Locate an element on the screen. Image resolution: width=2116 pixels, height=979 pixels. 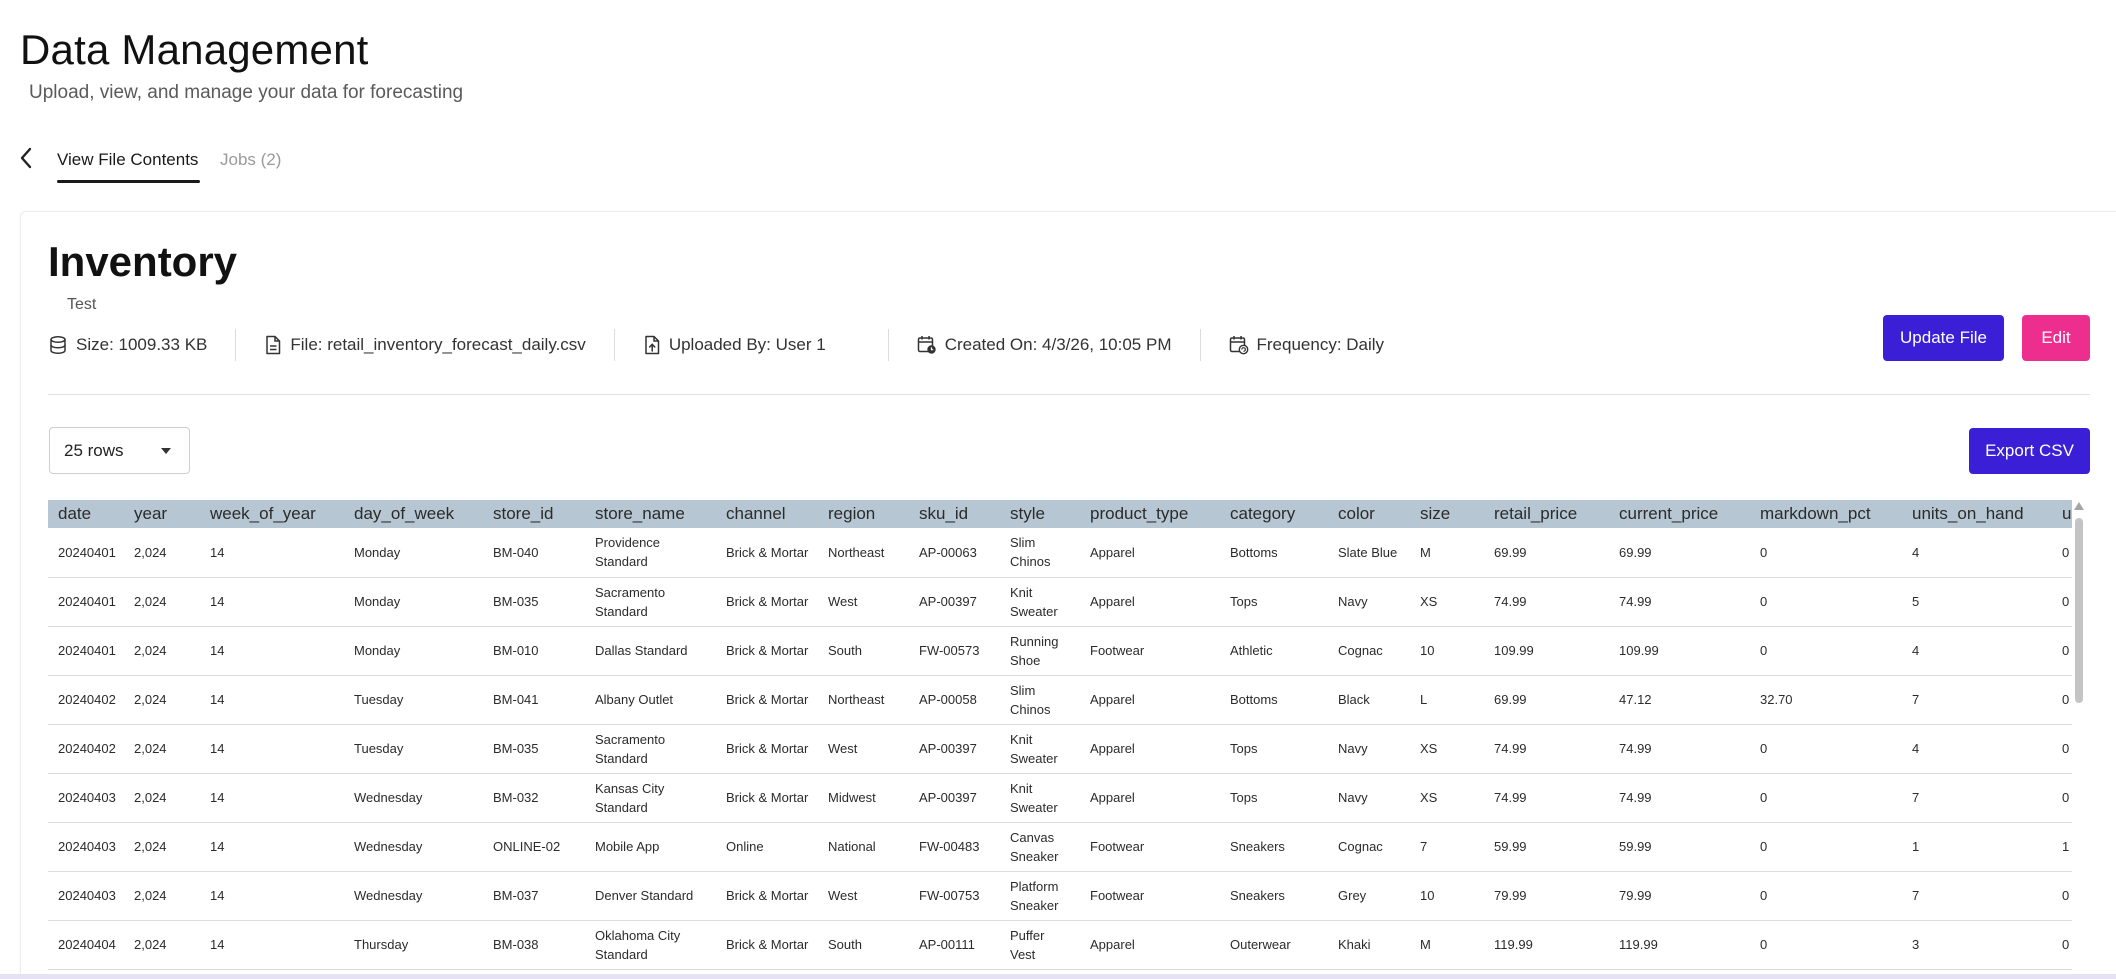
column-header-style: style is located at coordinates (1040, 514).